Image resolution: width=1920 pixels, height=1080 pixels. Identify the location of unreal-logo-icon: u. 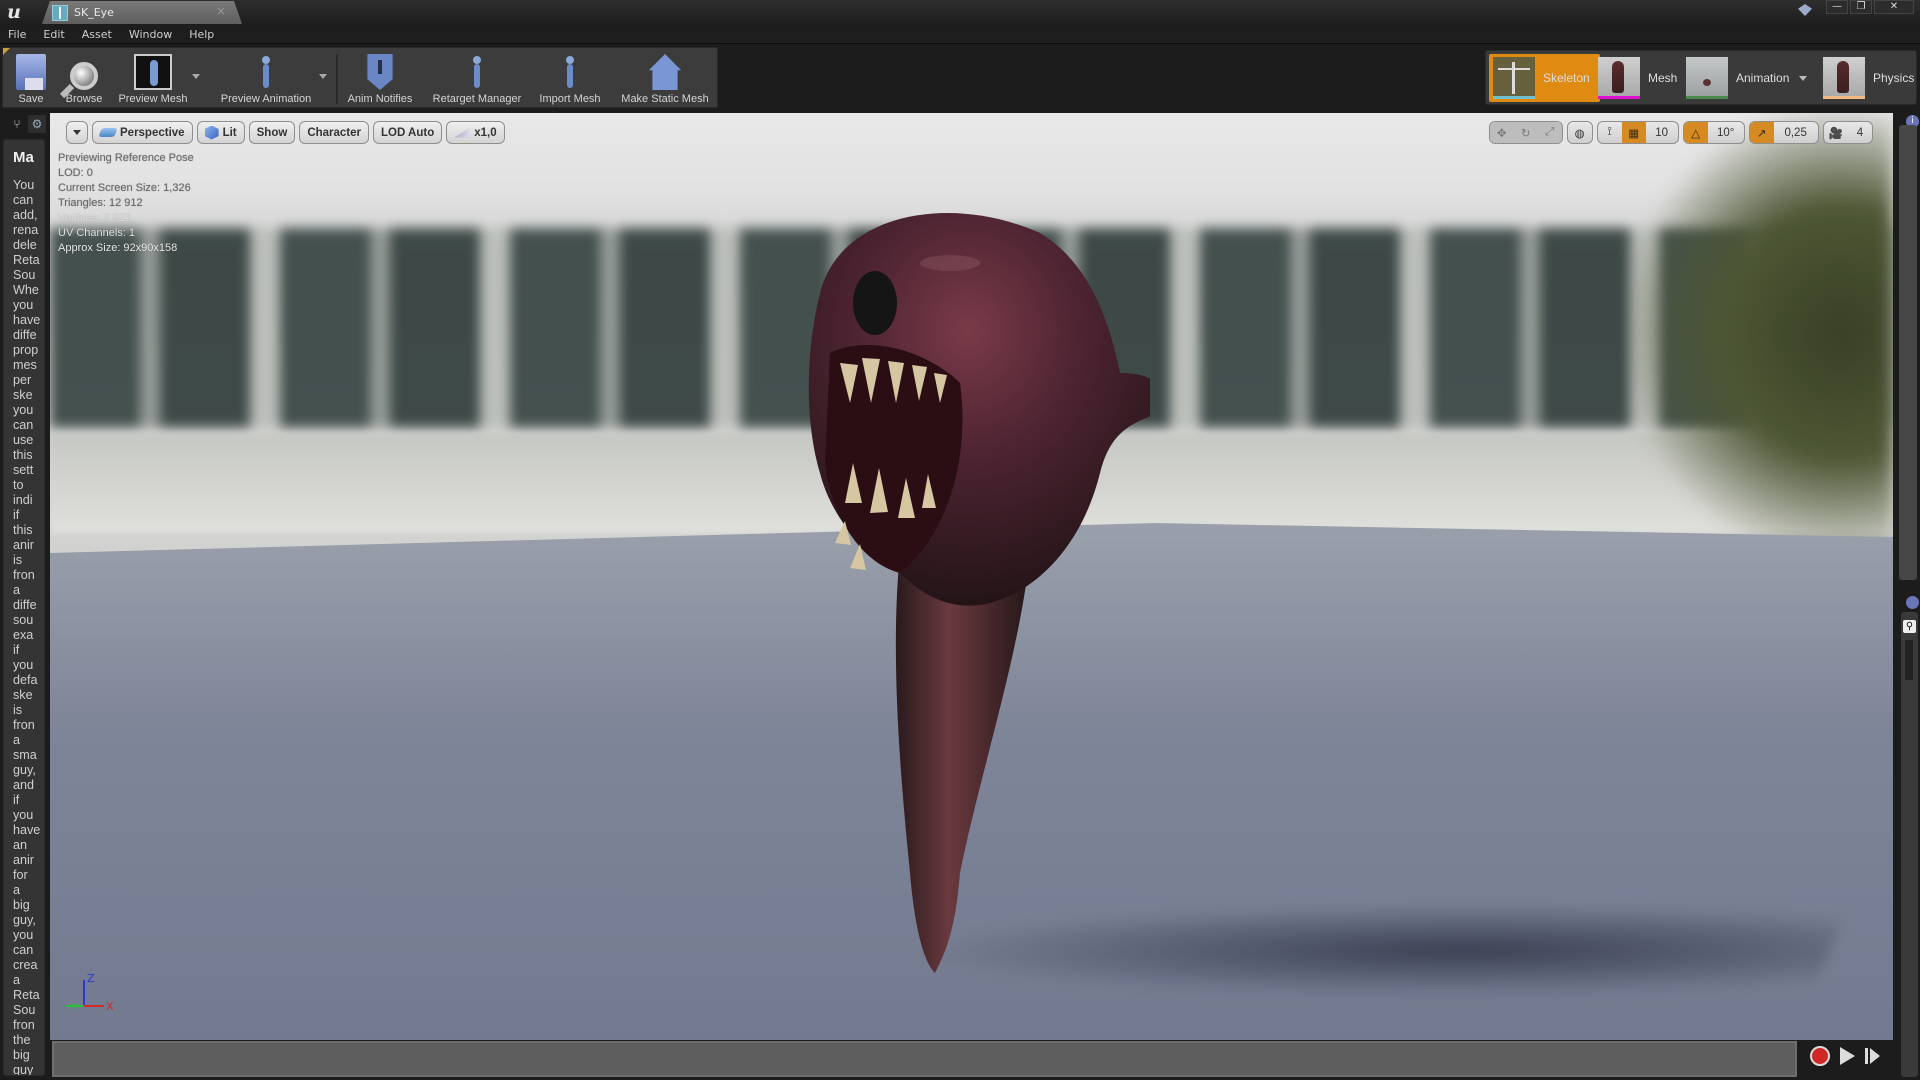
(14, 12).